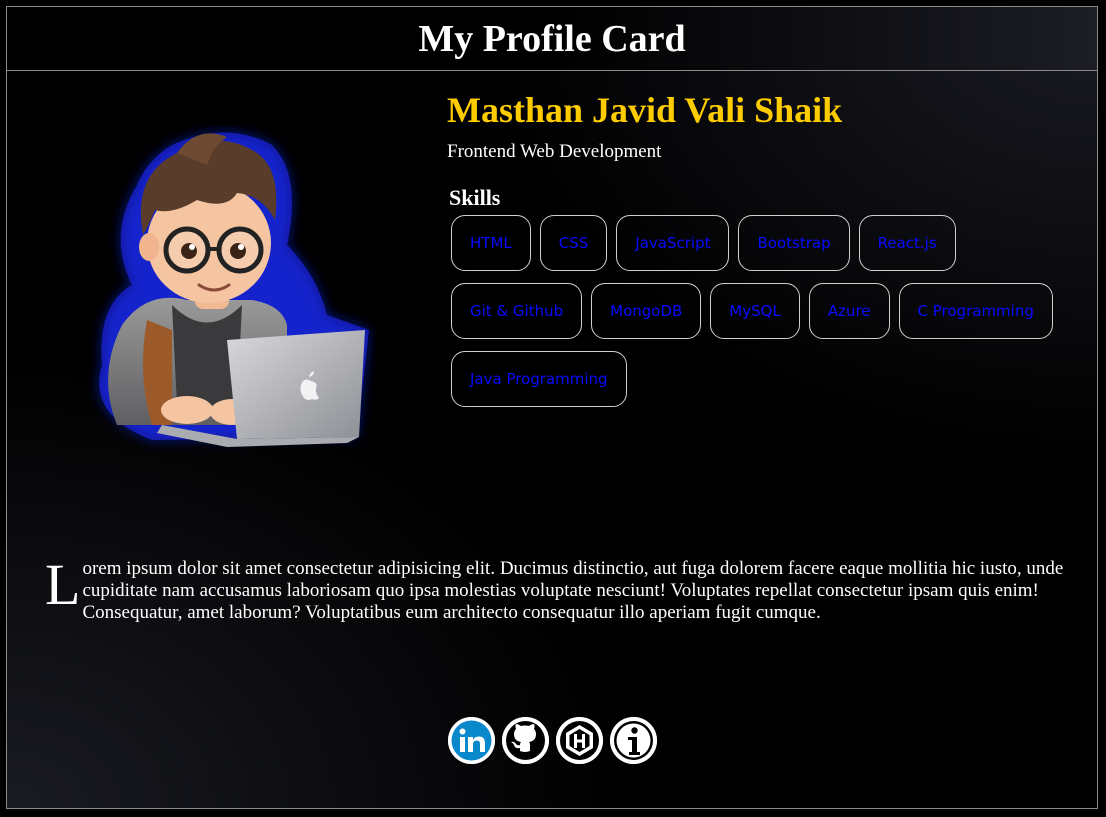 Image resolution: width=1106 pixels, height=817 pixels. Describe the element at coordinates (907, 243) in the screenshot. I see `skill-chip: React.js` at that location.